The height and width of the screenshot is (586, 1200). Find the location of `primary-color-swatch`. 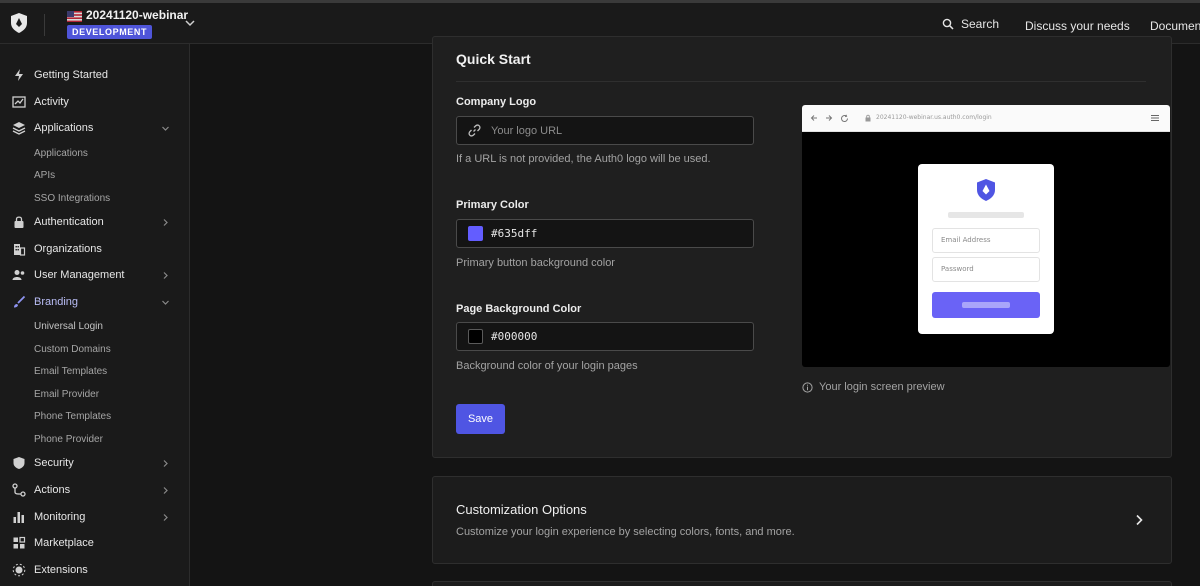

primary-color-swatch is located at coordinates (475, 233).